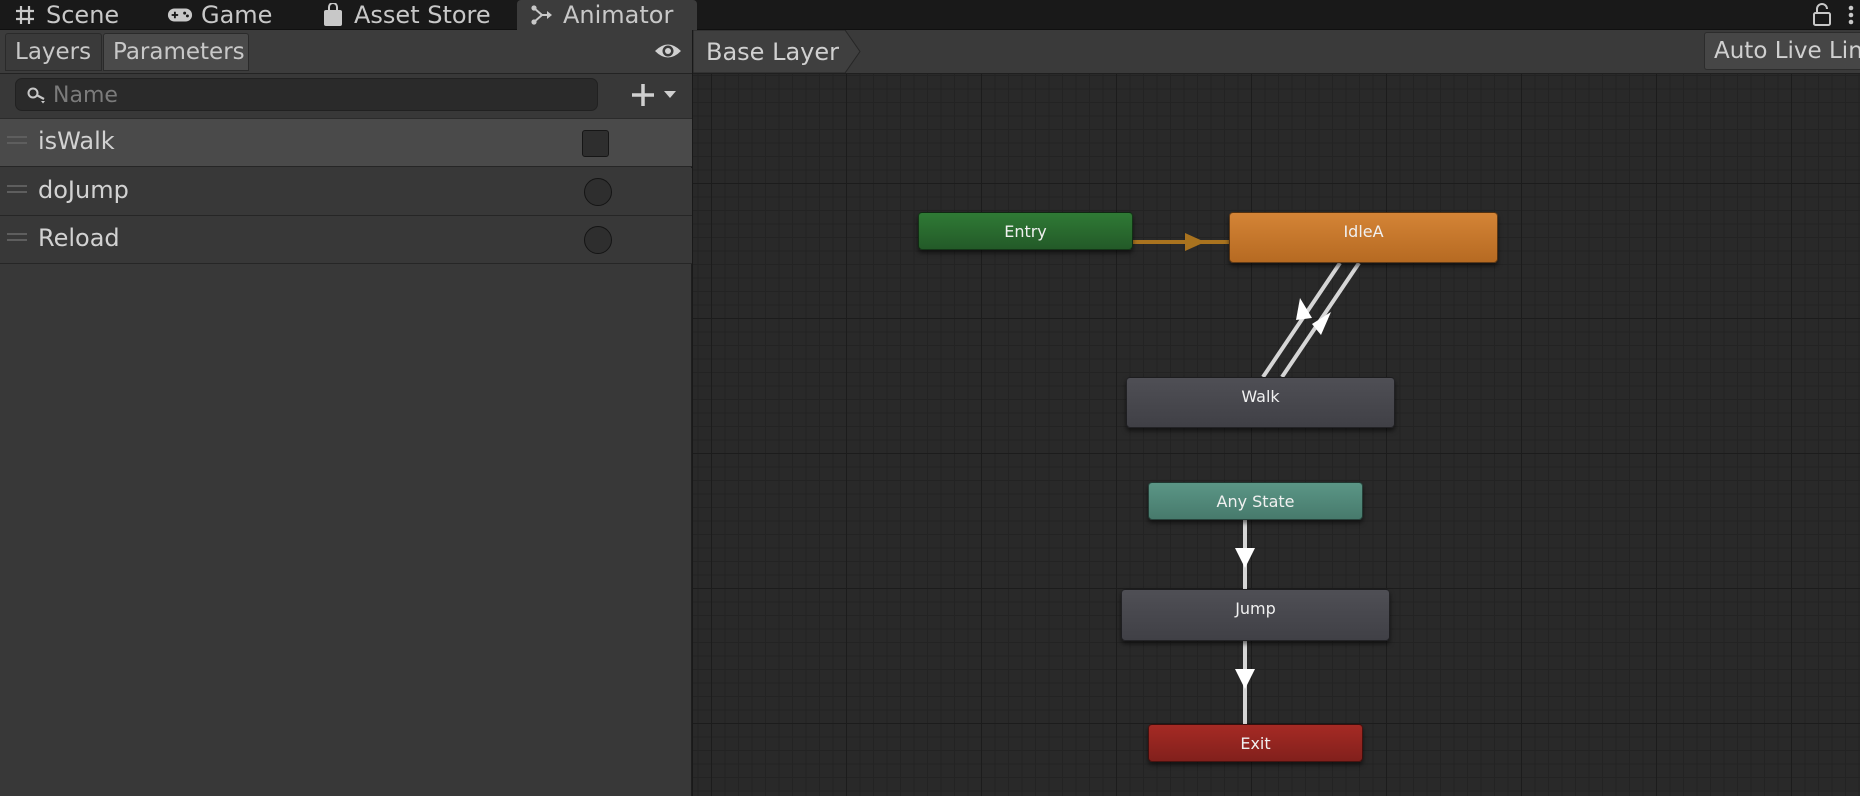 Image resolution: width=1860 pixels, height=796 pixels. I want to click on auto-live-link-label: Auto Live Lin, so click(1787, 51).